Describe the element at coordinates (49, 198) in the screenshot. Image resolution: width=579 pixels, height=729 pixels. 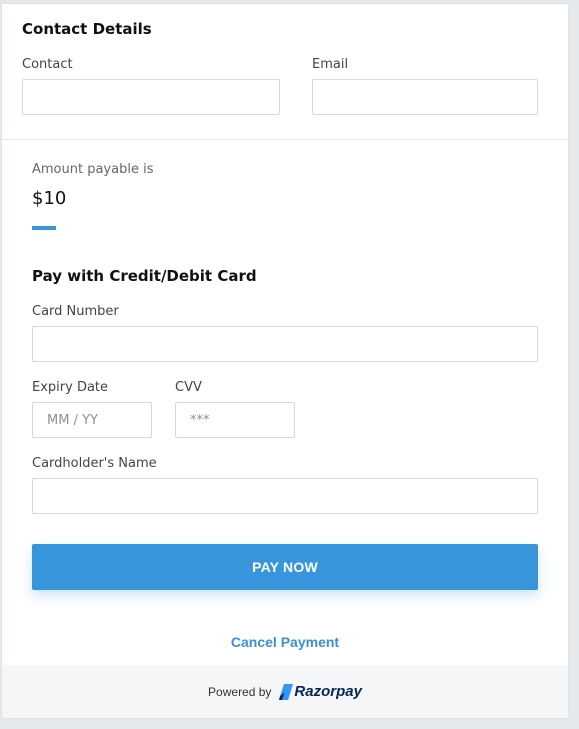
I see `amount-payable-value: $10` at that location.